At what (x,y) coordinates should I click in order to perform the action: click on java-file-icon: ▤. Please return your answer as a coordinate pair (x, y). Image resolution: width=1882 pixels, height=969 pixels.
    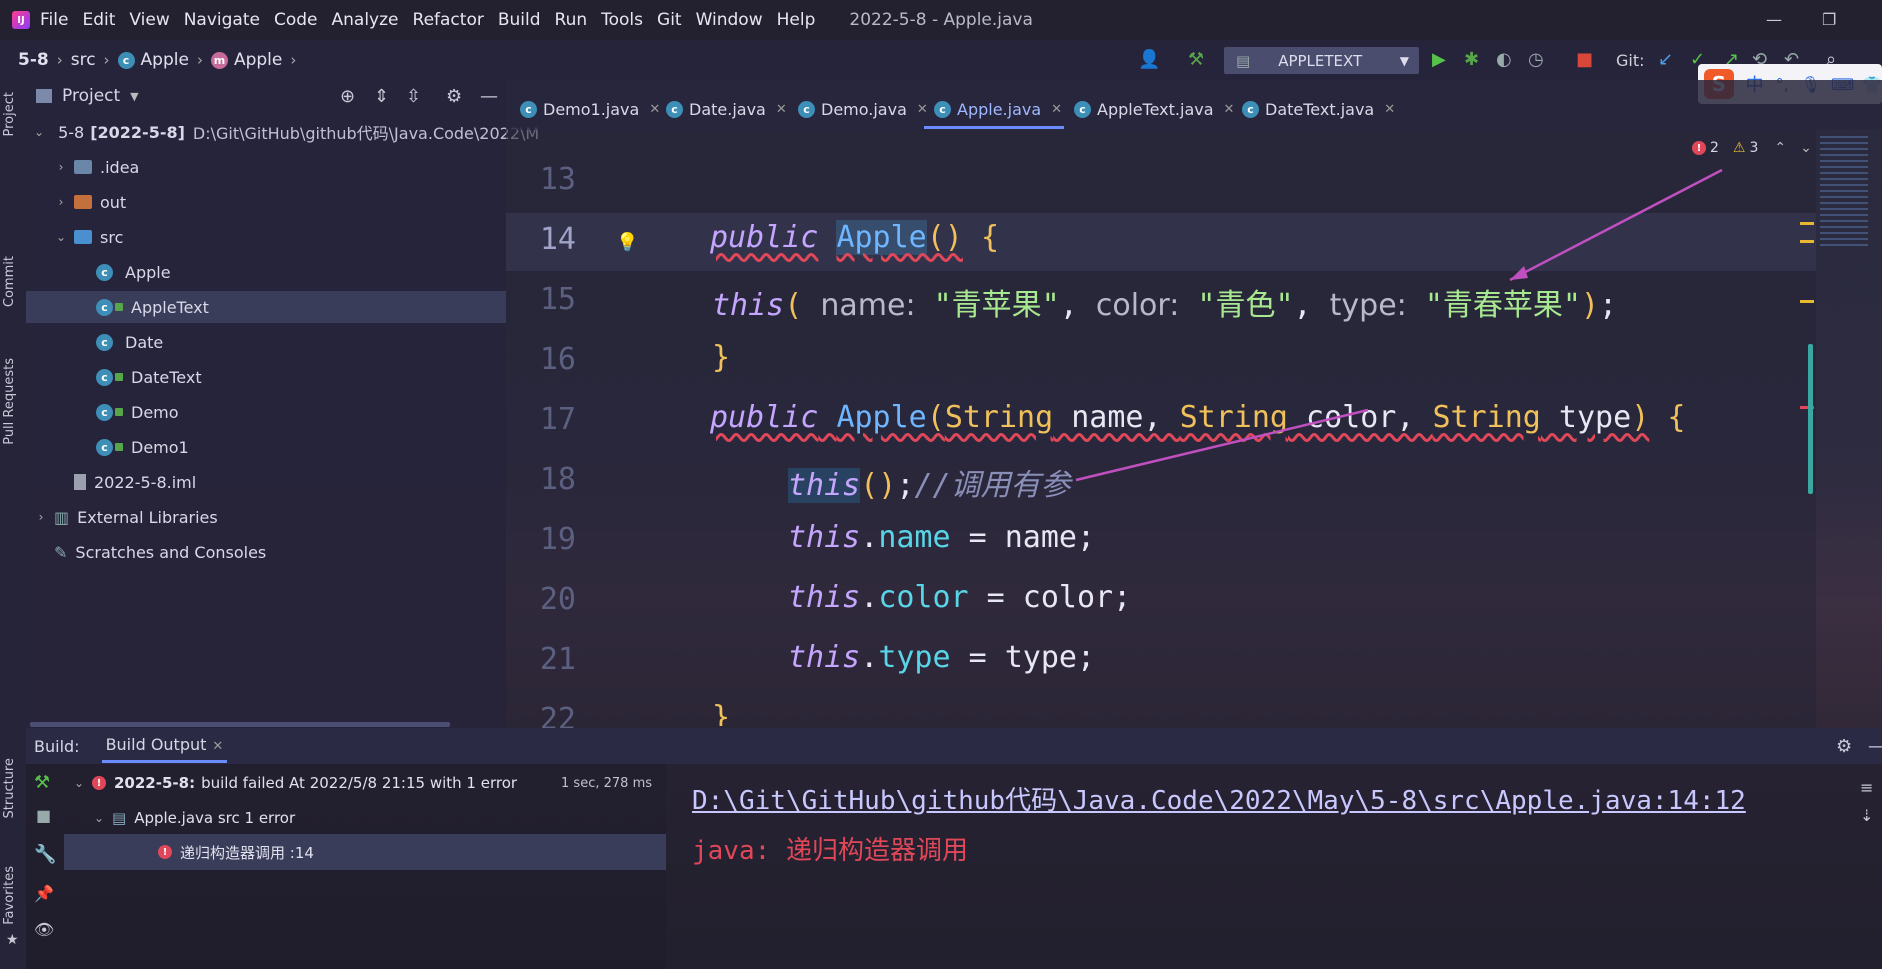
    Looking at the image, I should click on (119, 818).